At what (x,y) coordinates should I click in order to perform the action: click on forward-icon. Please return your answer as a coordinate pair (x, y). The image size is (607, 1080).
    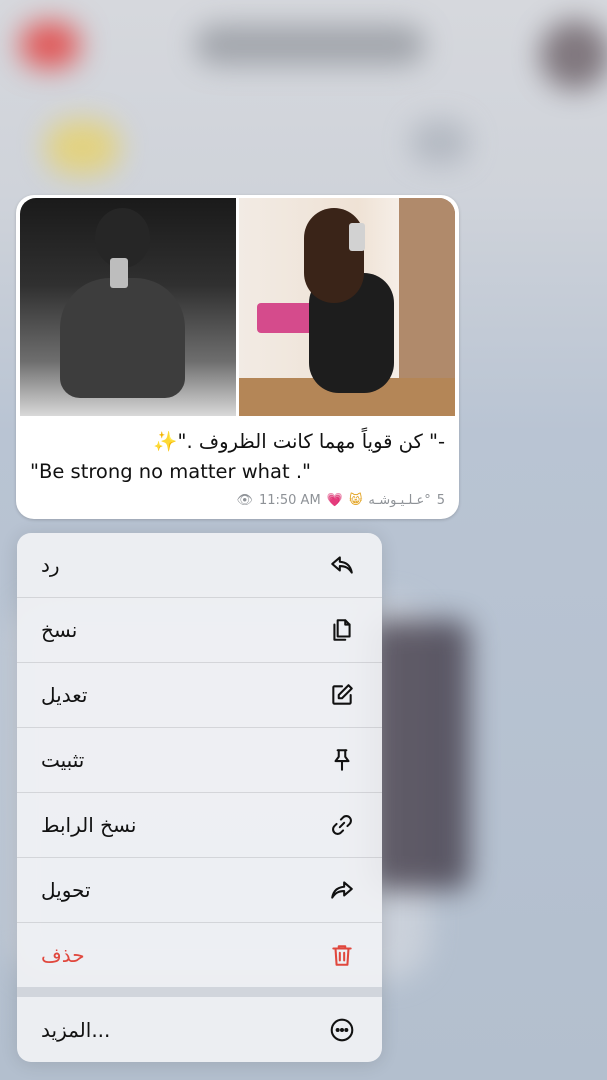
    Looking at the image, I should click on (342, 890).